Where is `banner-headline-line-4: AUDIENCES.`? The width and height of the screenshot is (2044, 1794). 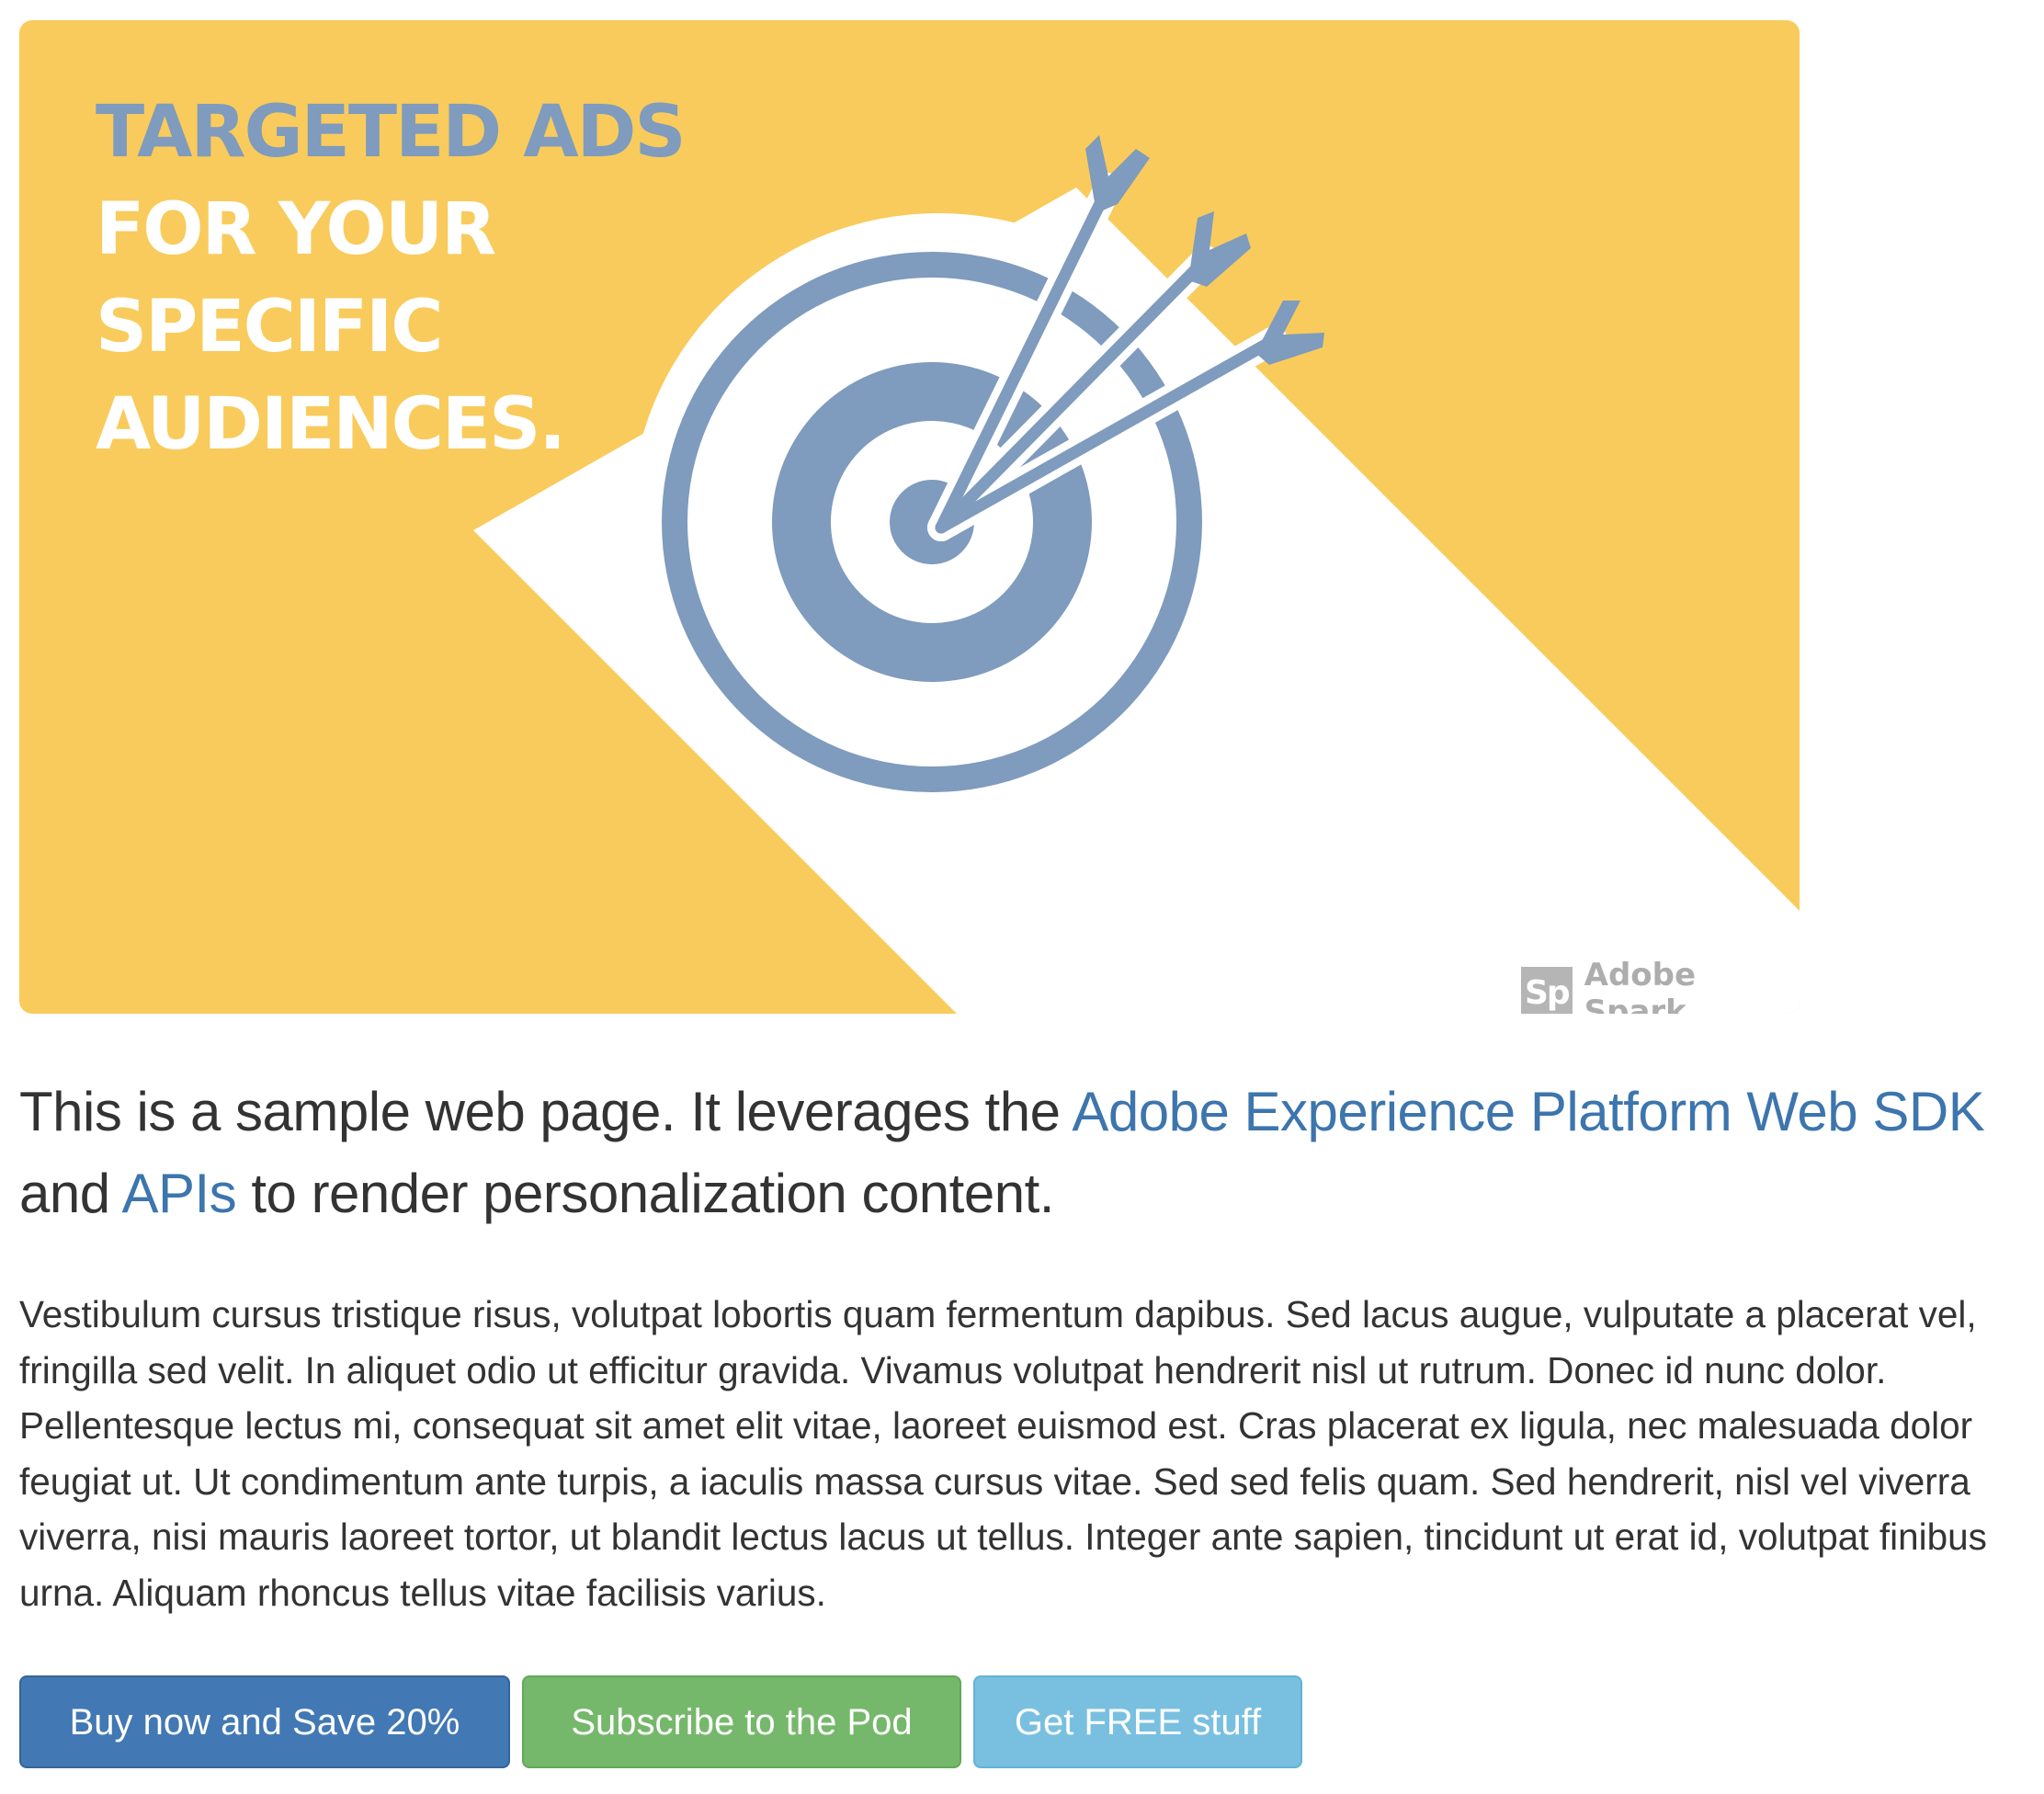
banner-headline-line-4: AUDIENCES. is located at coordinates (331, 424).